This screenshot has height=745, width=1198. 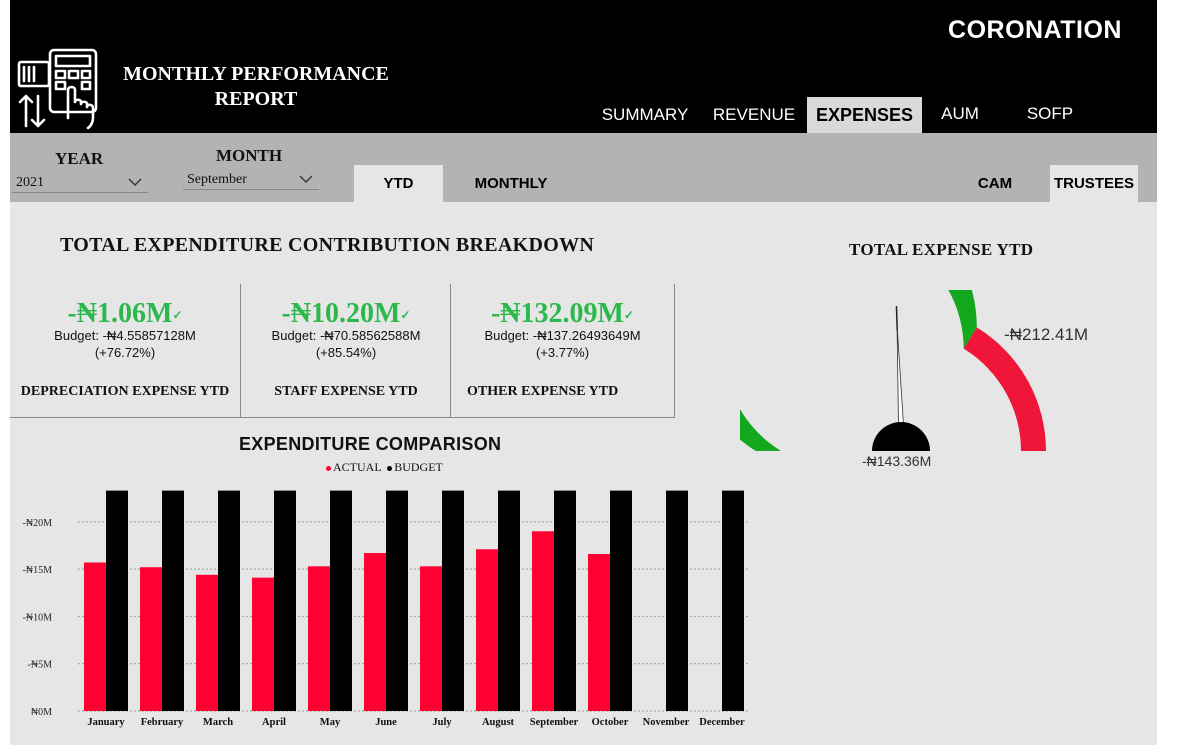 What do you see at coordinates (722, 722) in the screenshot?
I see `x-tick-label: December` at bounding box center [722, 722].